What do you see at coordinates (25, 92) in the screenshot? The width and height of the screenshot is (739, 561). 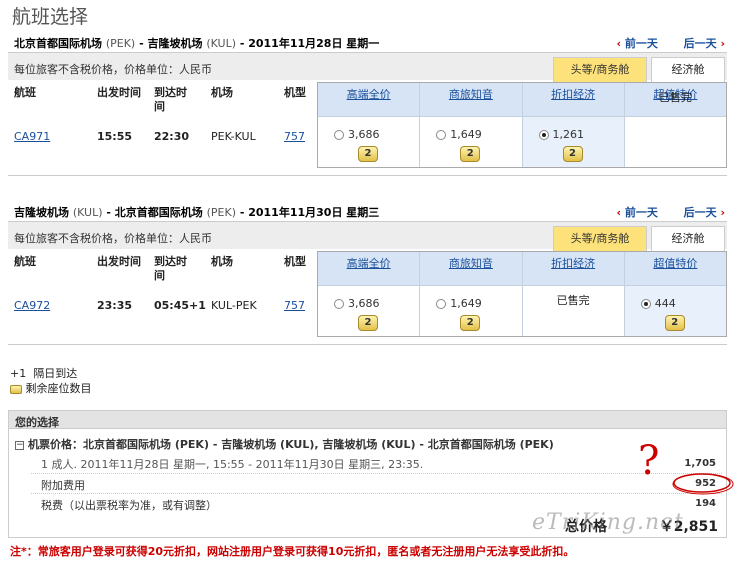 I see `col-flight: 航班` at bounding box center [25, 92].